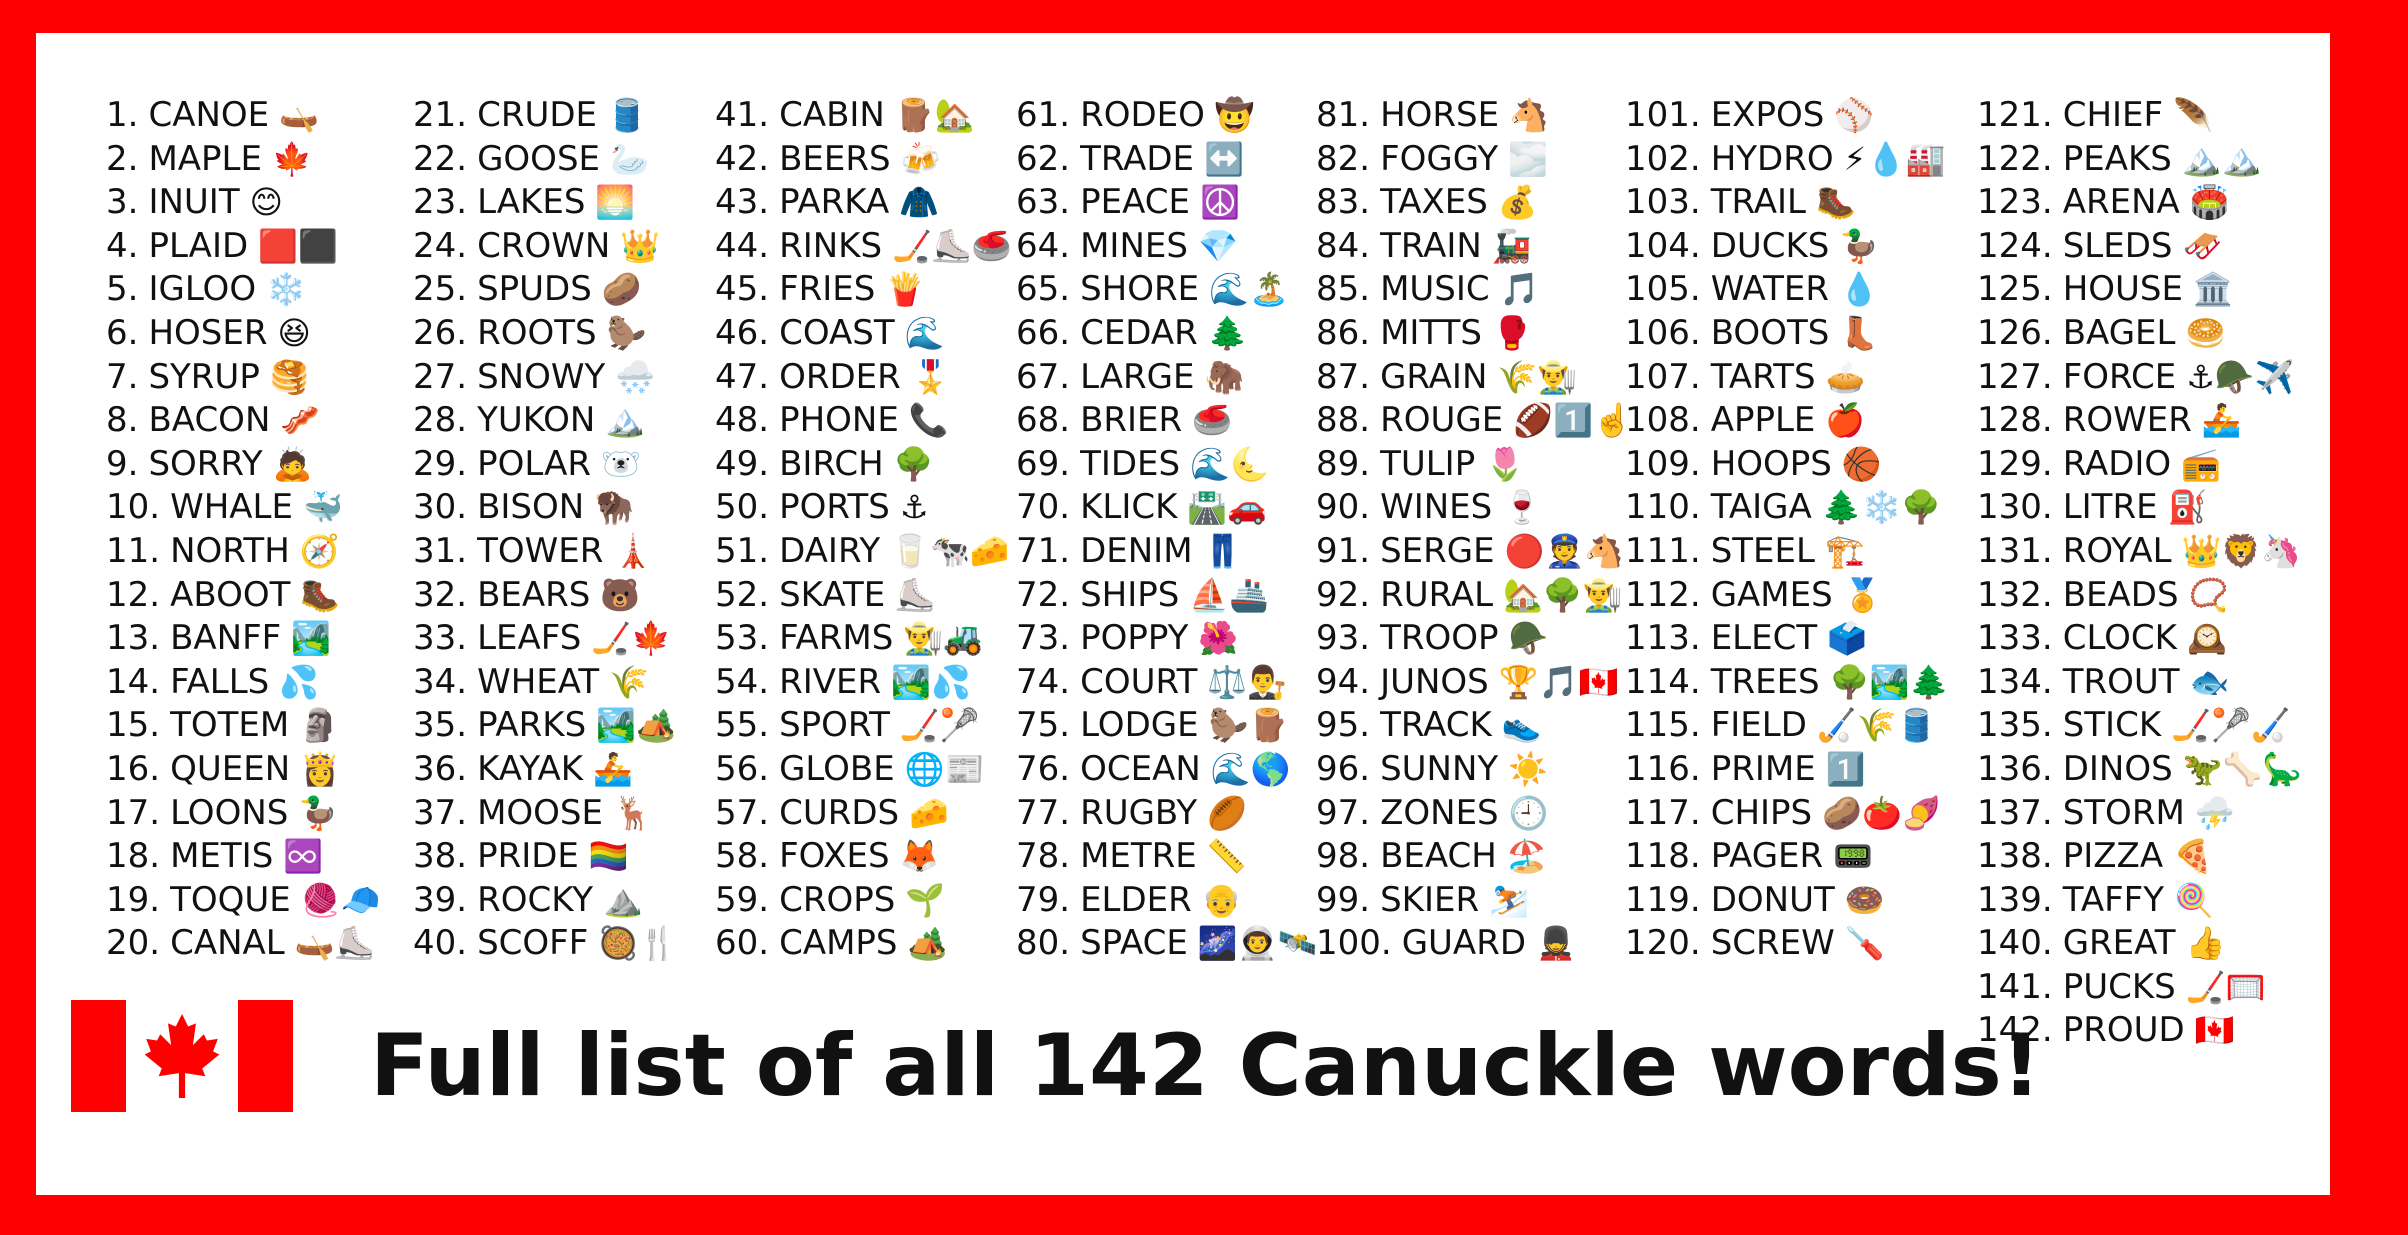  What do you see at coordinates (2113, 856) in the screenshot?
I see `item-word: PIZZA` at bounding box center [2113, 856].